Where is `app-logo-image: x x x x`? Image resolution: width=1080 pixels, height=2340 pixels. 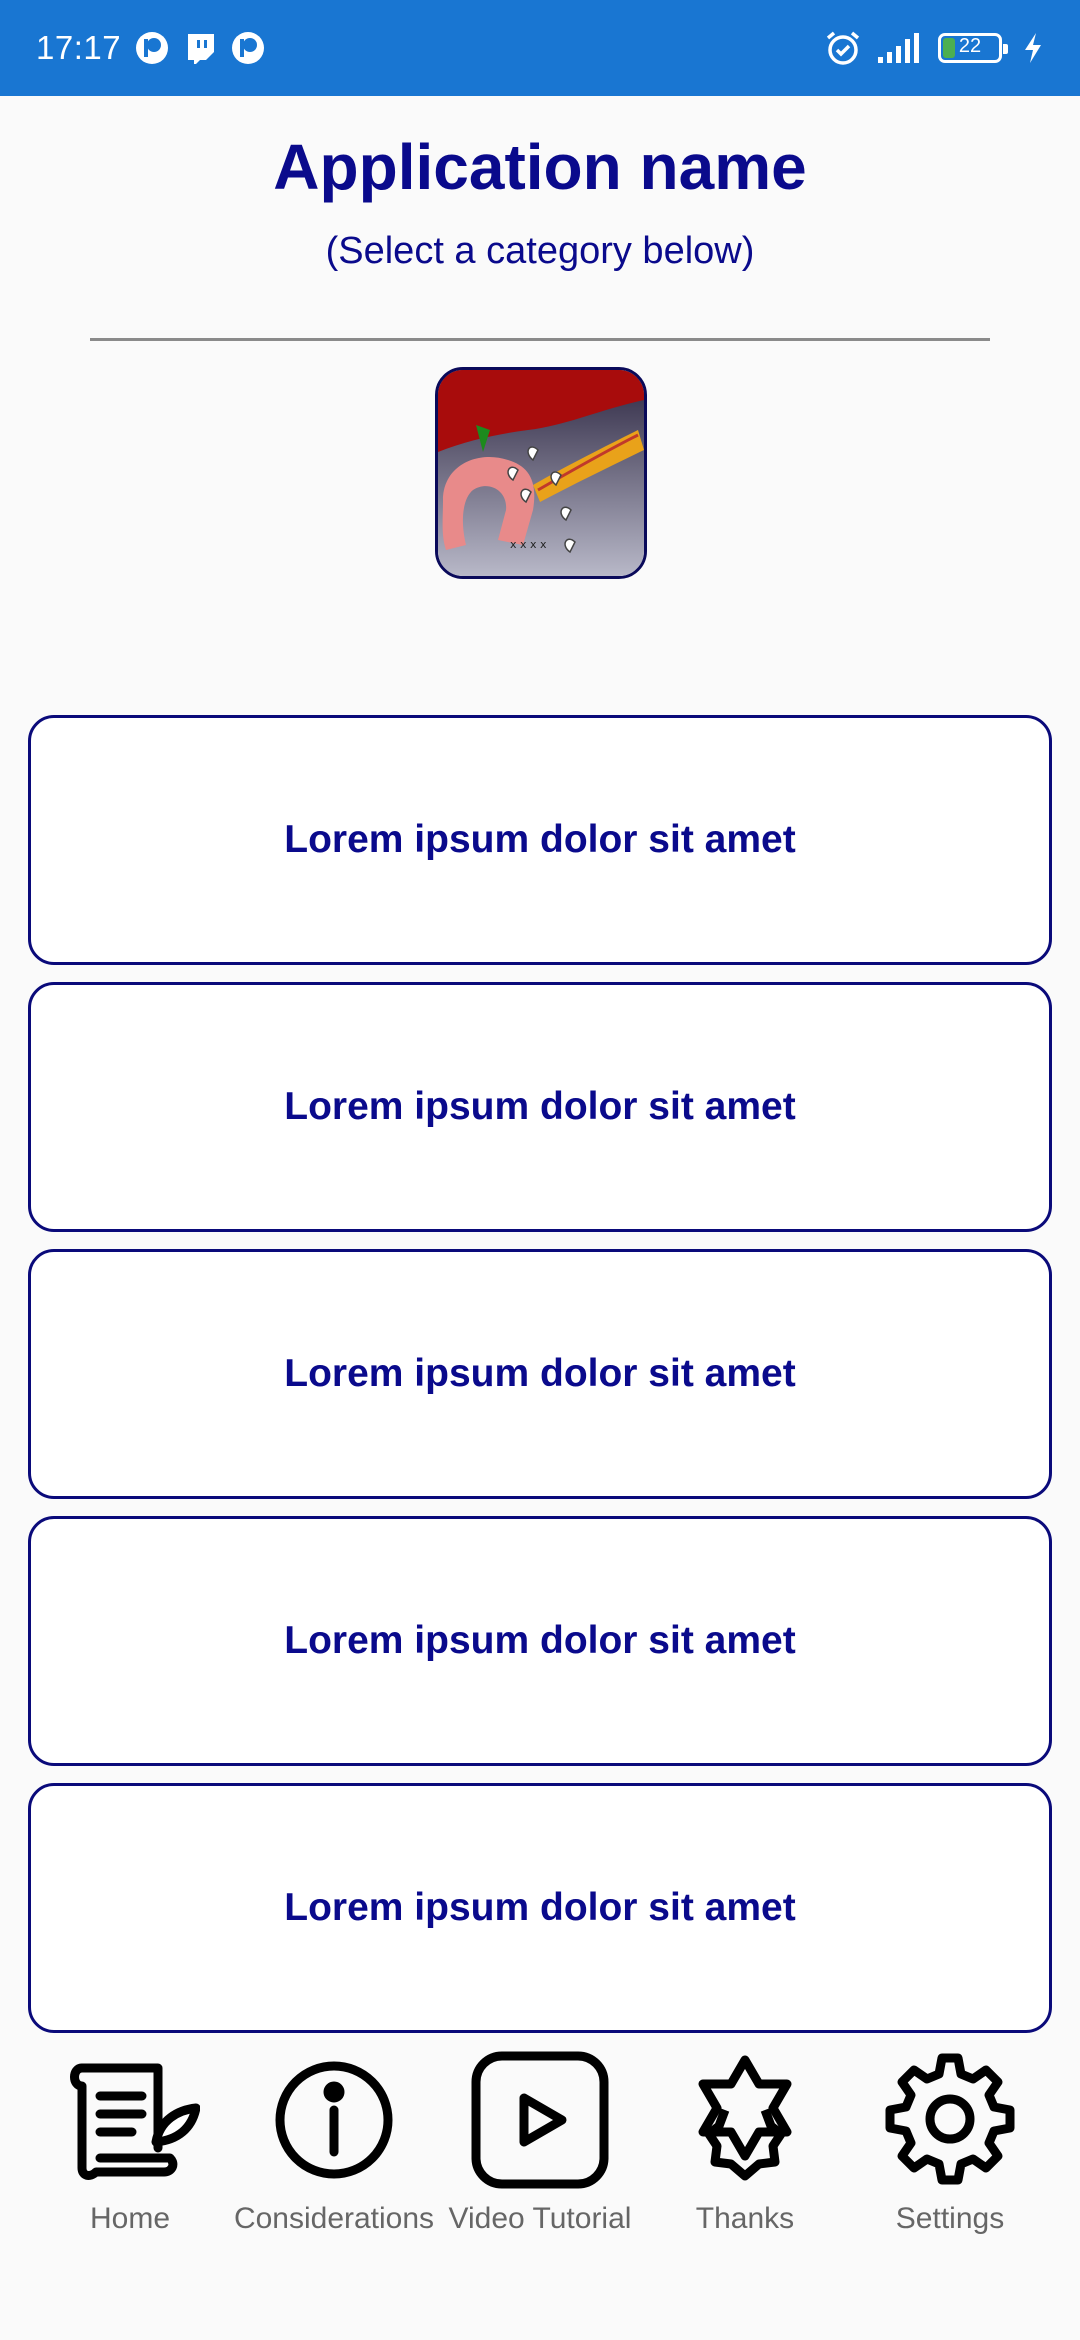 app-logo-image: x x x x is located at coordinates (541, 473).